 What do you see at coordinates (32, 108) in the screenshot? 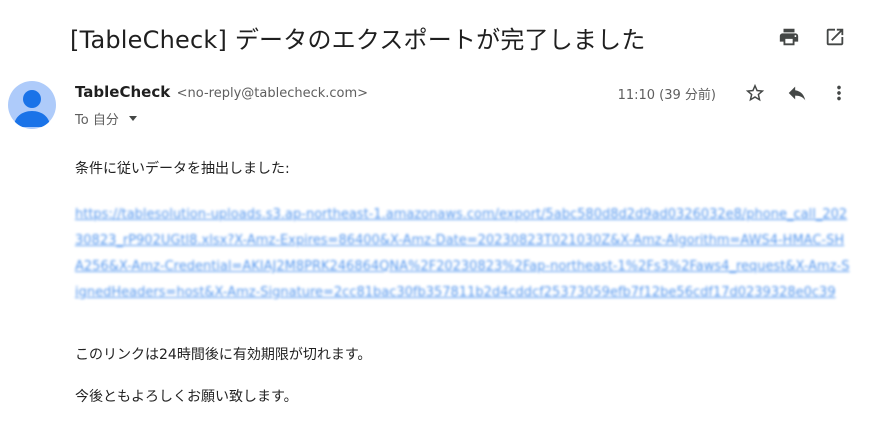
I see `avatar-icon` at bounding box center [32, 108].